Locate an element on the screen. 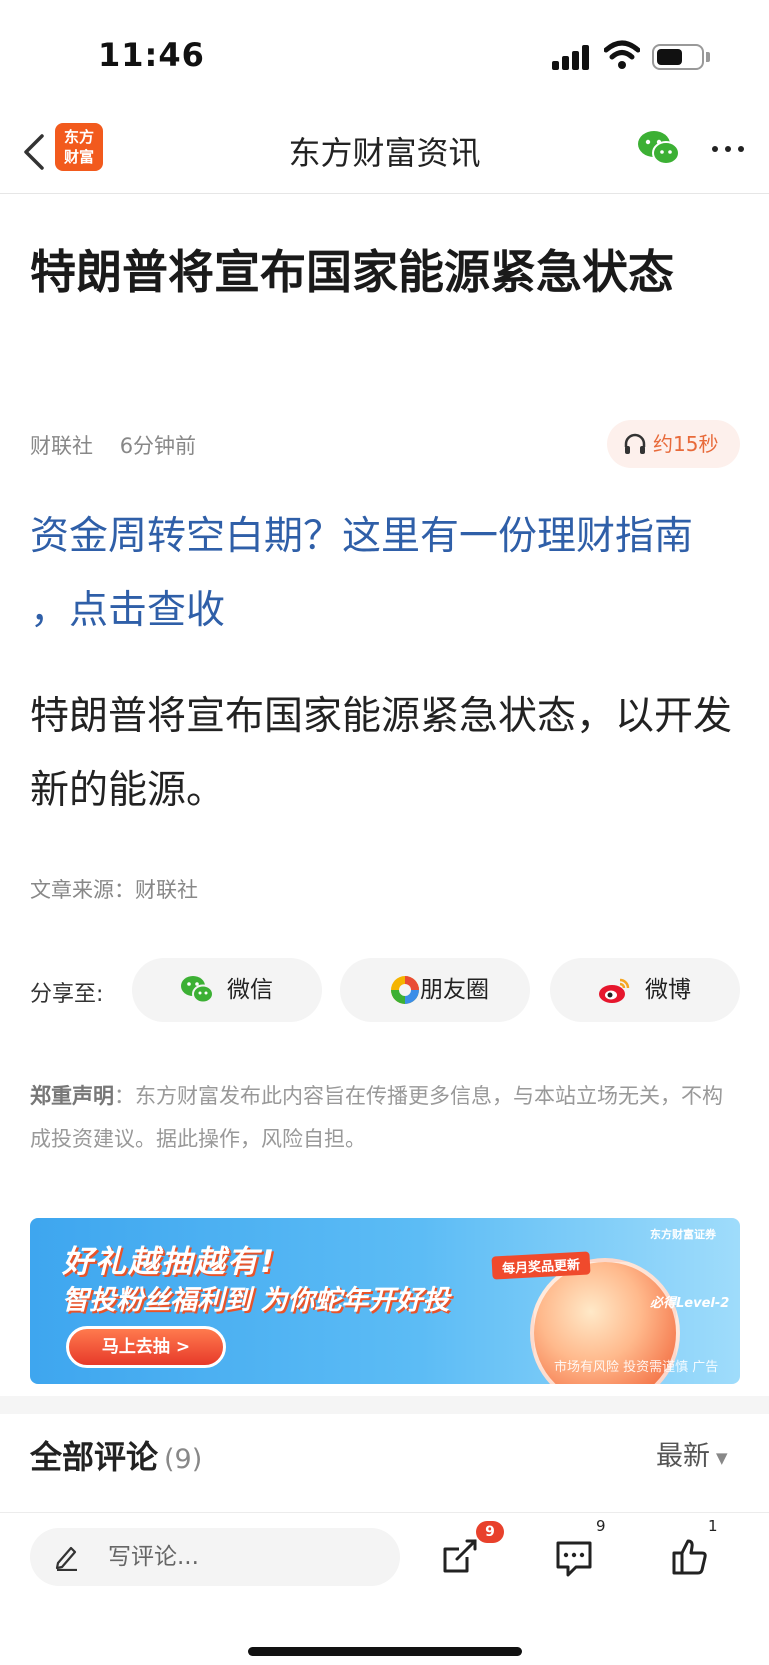  share-badge: 9 is located at coordinates (490, 1532).